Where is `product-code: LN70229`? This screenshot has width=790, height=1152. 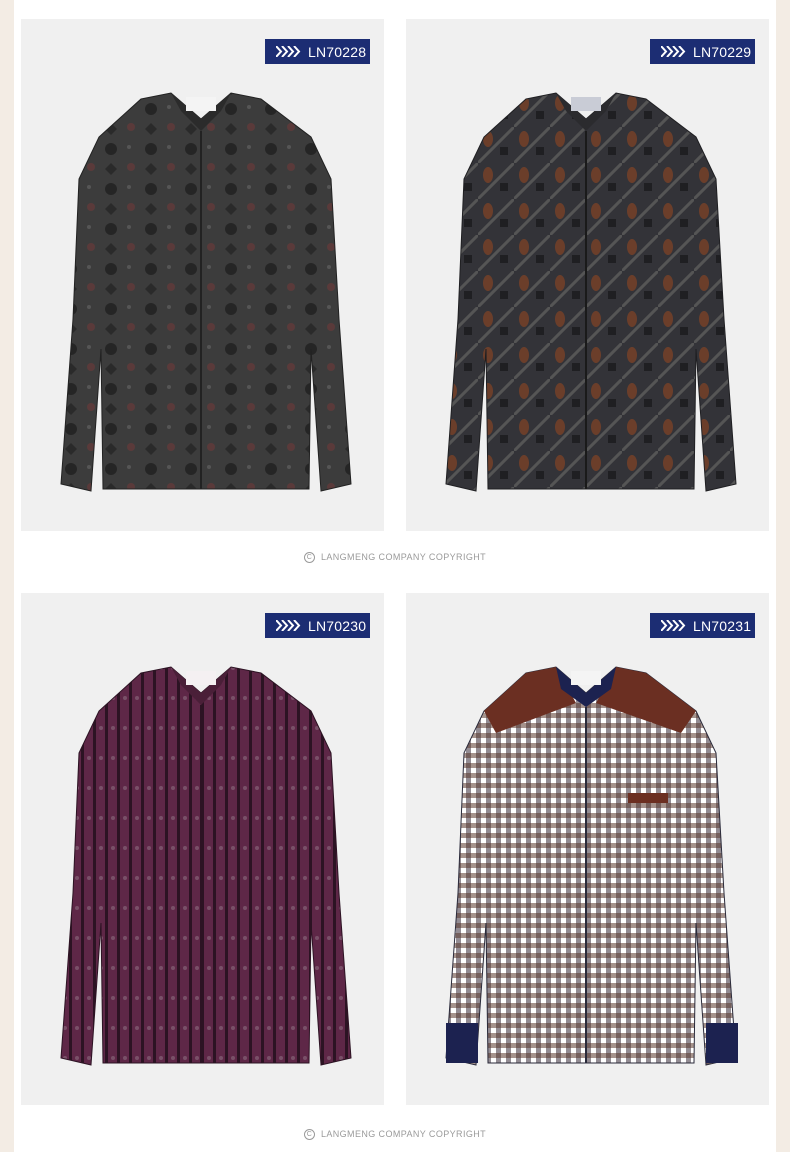 product-code: LN70229 is located at coordinates (722, 51).